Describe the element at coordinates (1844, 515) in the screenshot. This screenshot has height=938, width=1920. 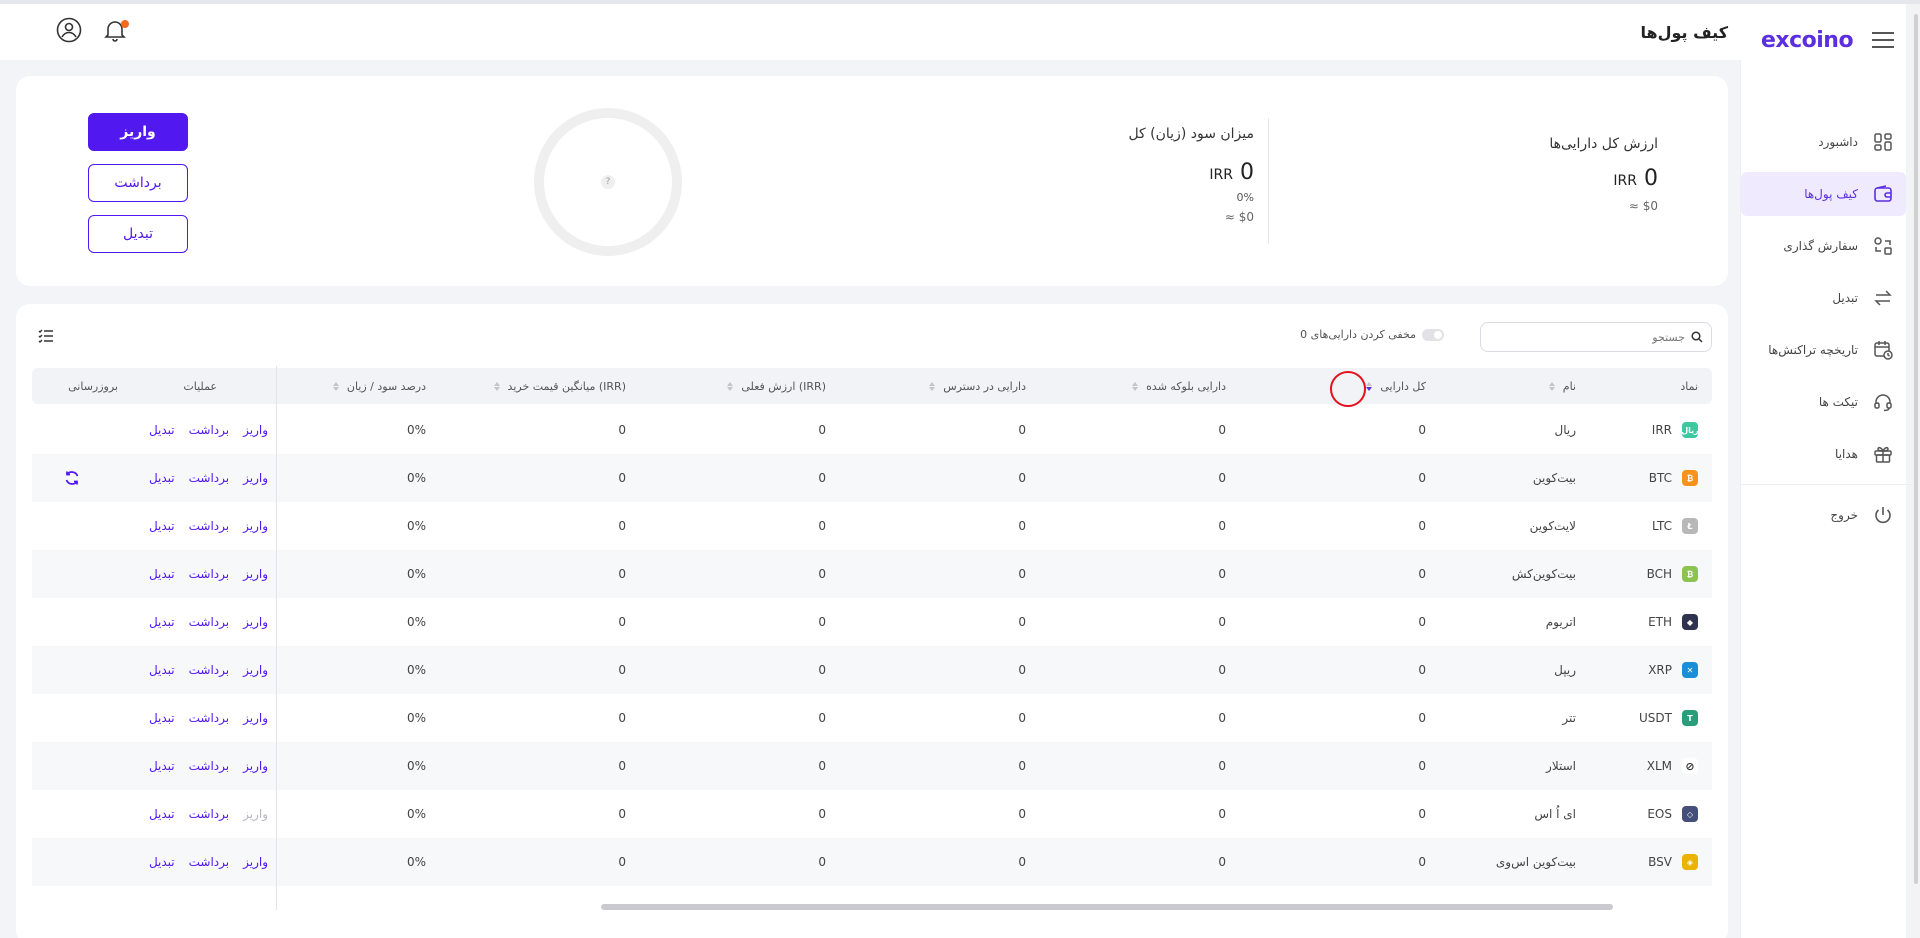
I see `sidebar-item-label: خروج` at that location.